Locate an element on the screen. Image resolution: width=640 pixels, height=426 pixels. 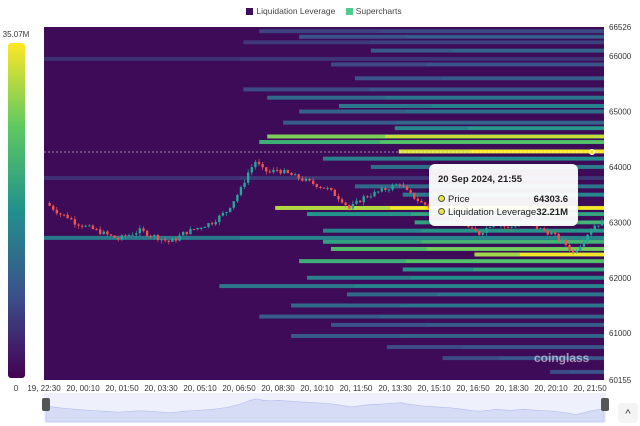
tooltip-leverage-value: 32.21M is located at coordinates (552, 212).